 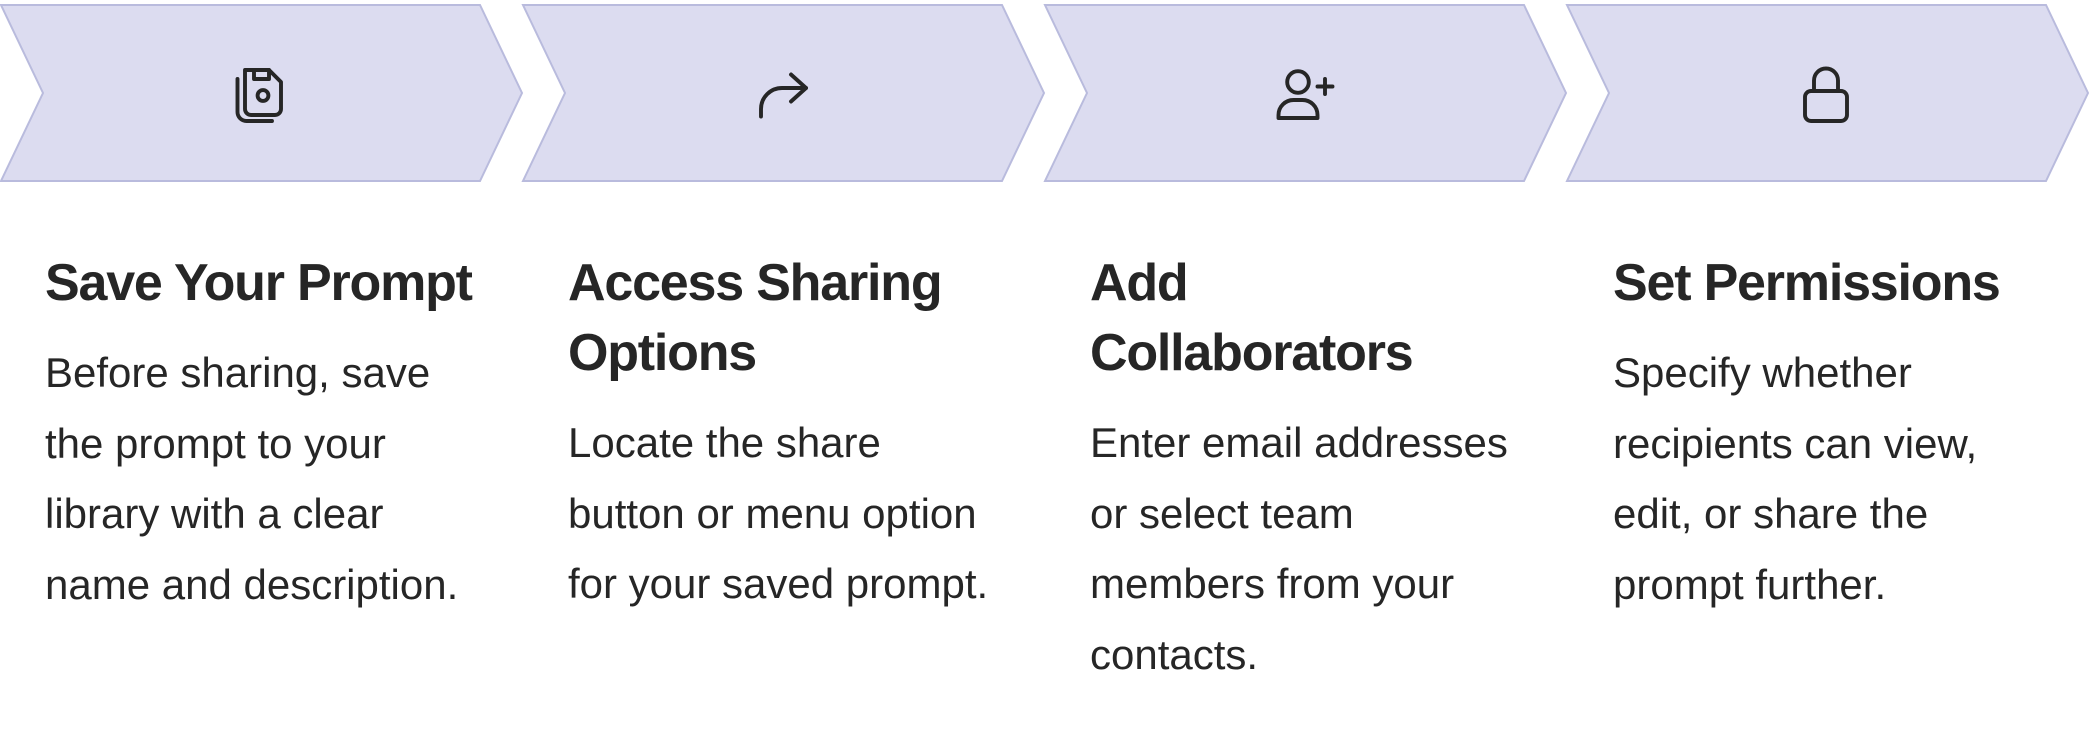 I want to click on share-arrow-icon, so click(x=782, y=94).